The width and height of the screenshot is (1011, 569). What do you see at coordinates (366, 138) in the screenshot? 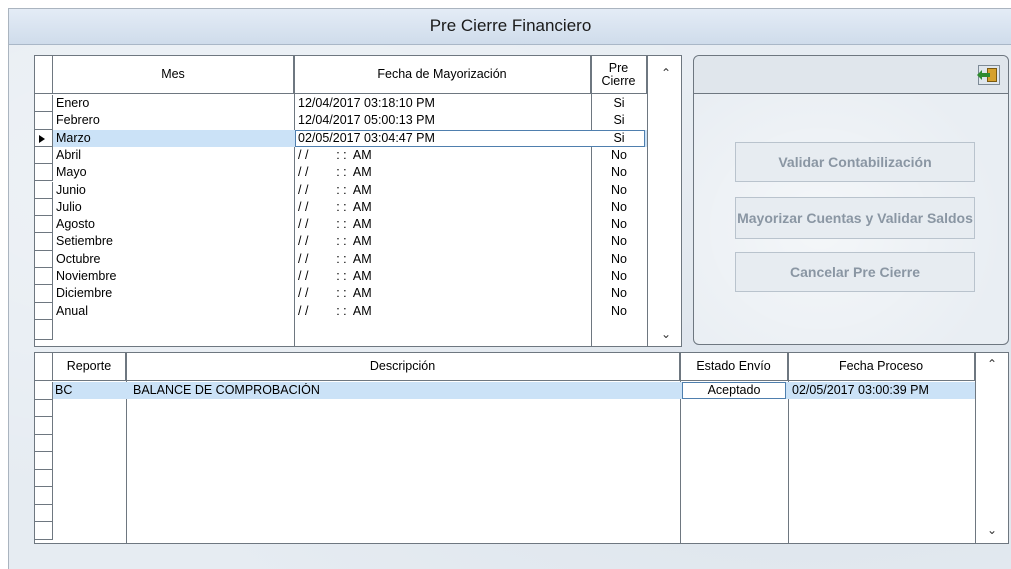
I see `cell-fecha-mayorizacion: 02/05/2017 03:04:47 PM` at bounding box center [366, 138].